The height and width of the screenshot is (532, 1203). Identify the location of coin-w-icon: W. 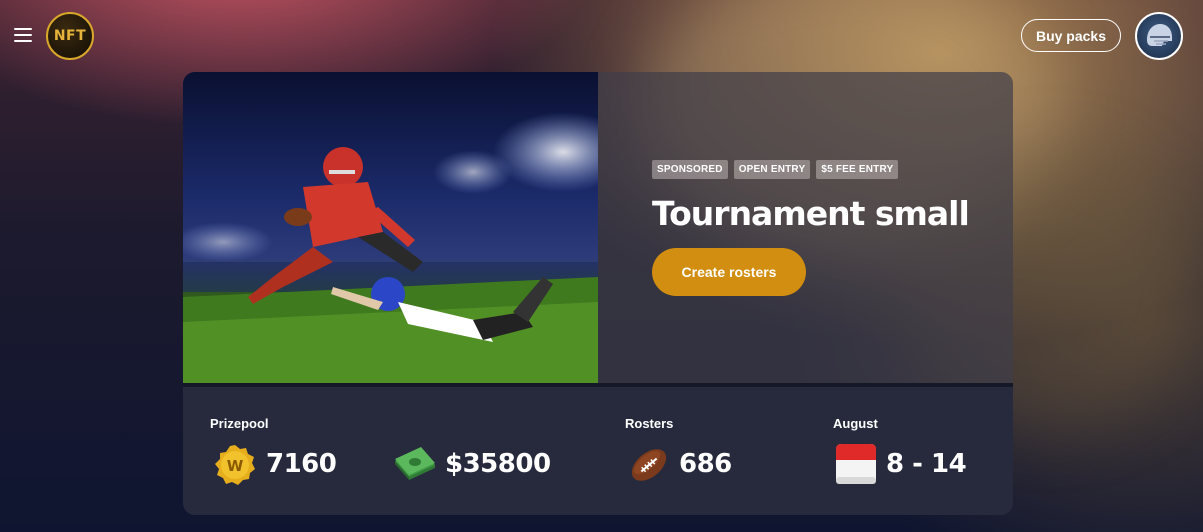
(235, 465).